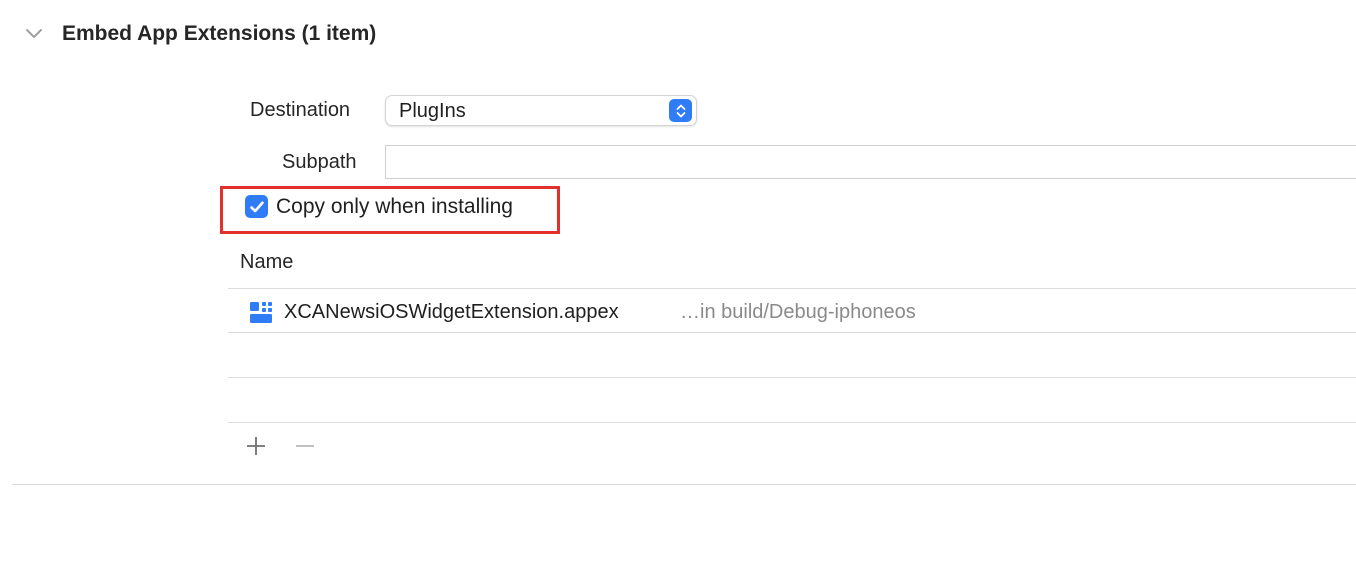 The width and height of the screenshot is (1356, 576). I want to click on up-down-chevron-icon, so click(680, 110).